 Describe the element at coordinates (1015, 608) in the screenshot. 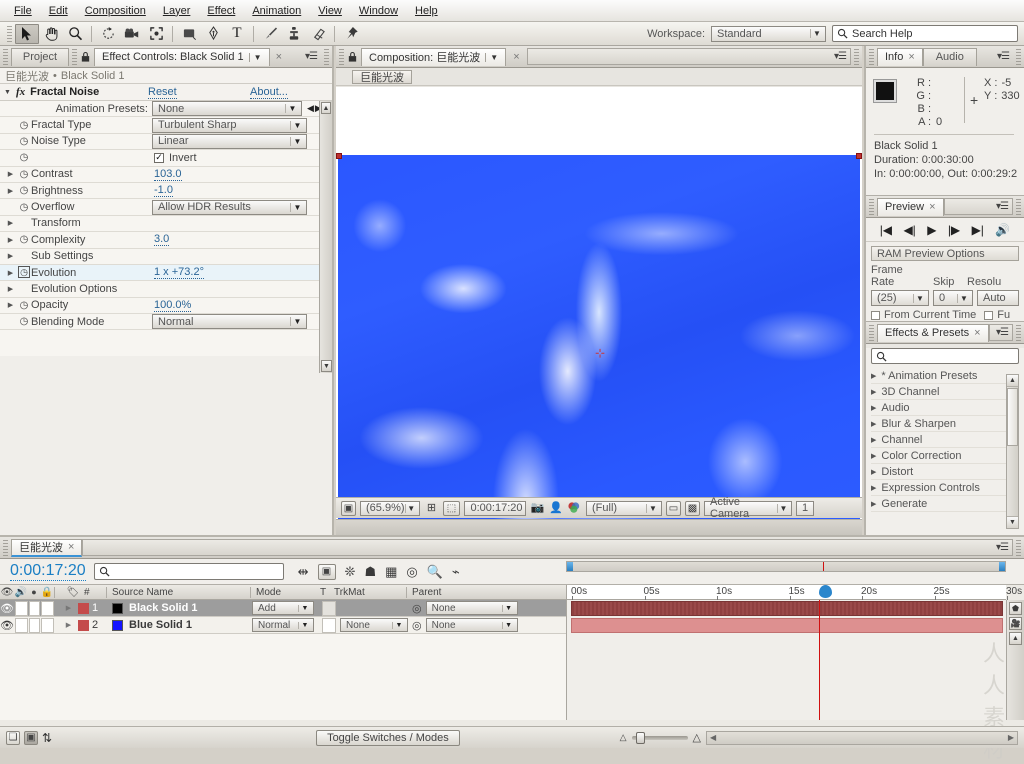

I see `comp-marker-icon: ⬟` at that location.